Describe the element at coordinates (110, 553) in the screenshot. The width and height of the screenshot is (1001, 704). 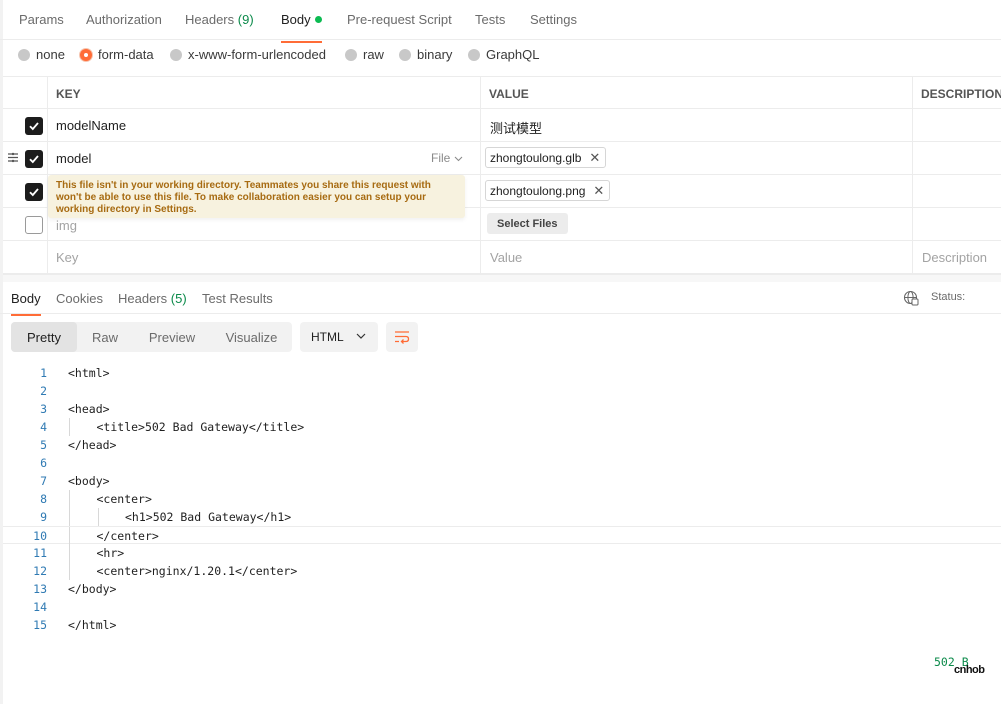
I see `code-text: <hr>` at that location.